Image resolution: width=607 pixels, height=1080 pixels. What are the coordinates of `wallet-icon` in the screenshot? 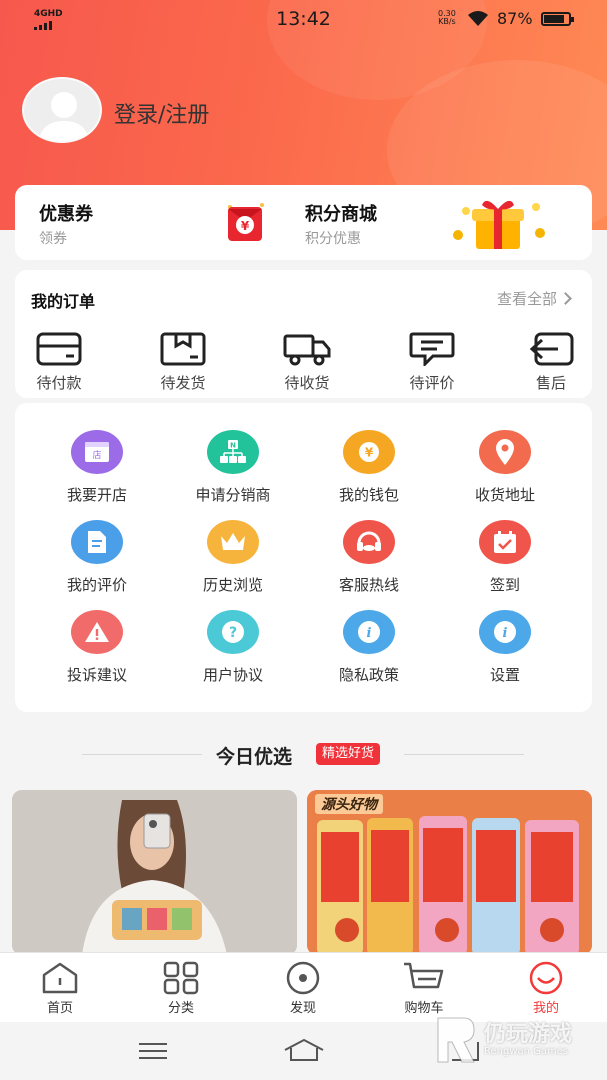 It's located at (59, 349).